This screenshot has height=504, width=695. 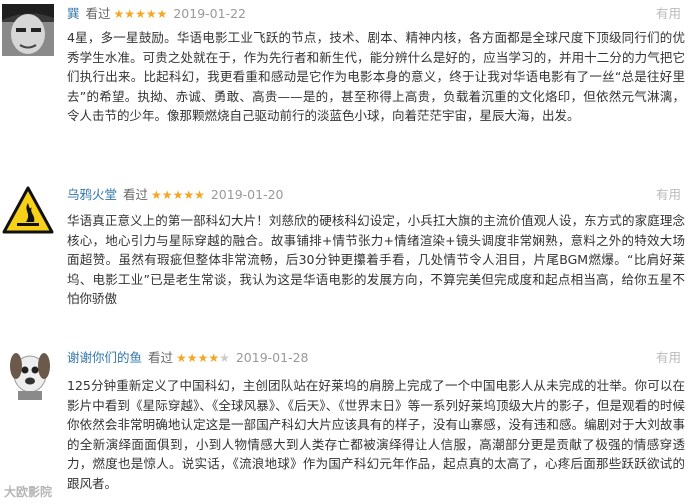 I want to click on review-meta: 谢谢你们的鱼 看过 ★★★★★ 2019-01-28, so click(x=188, y=358).